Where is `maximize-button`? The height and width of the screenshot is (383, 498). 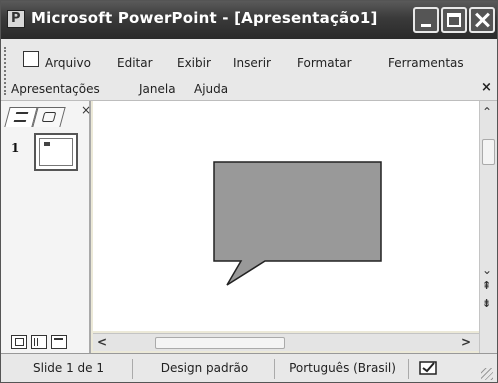 maximize-button is located at coordinates (454, 20).